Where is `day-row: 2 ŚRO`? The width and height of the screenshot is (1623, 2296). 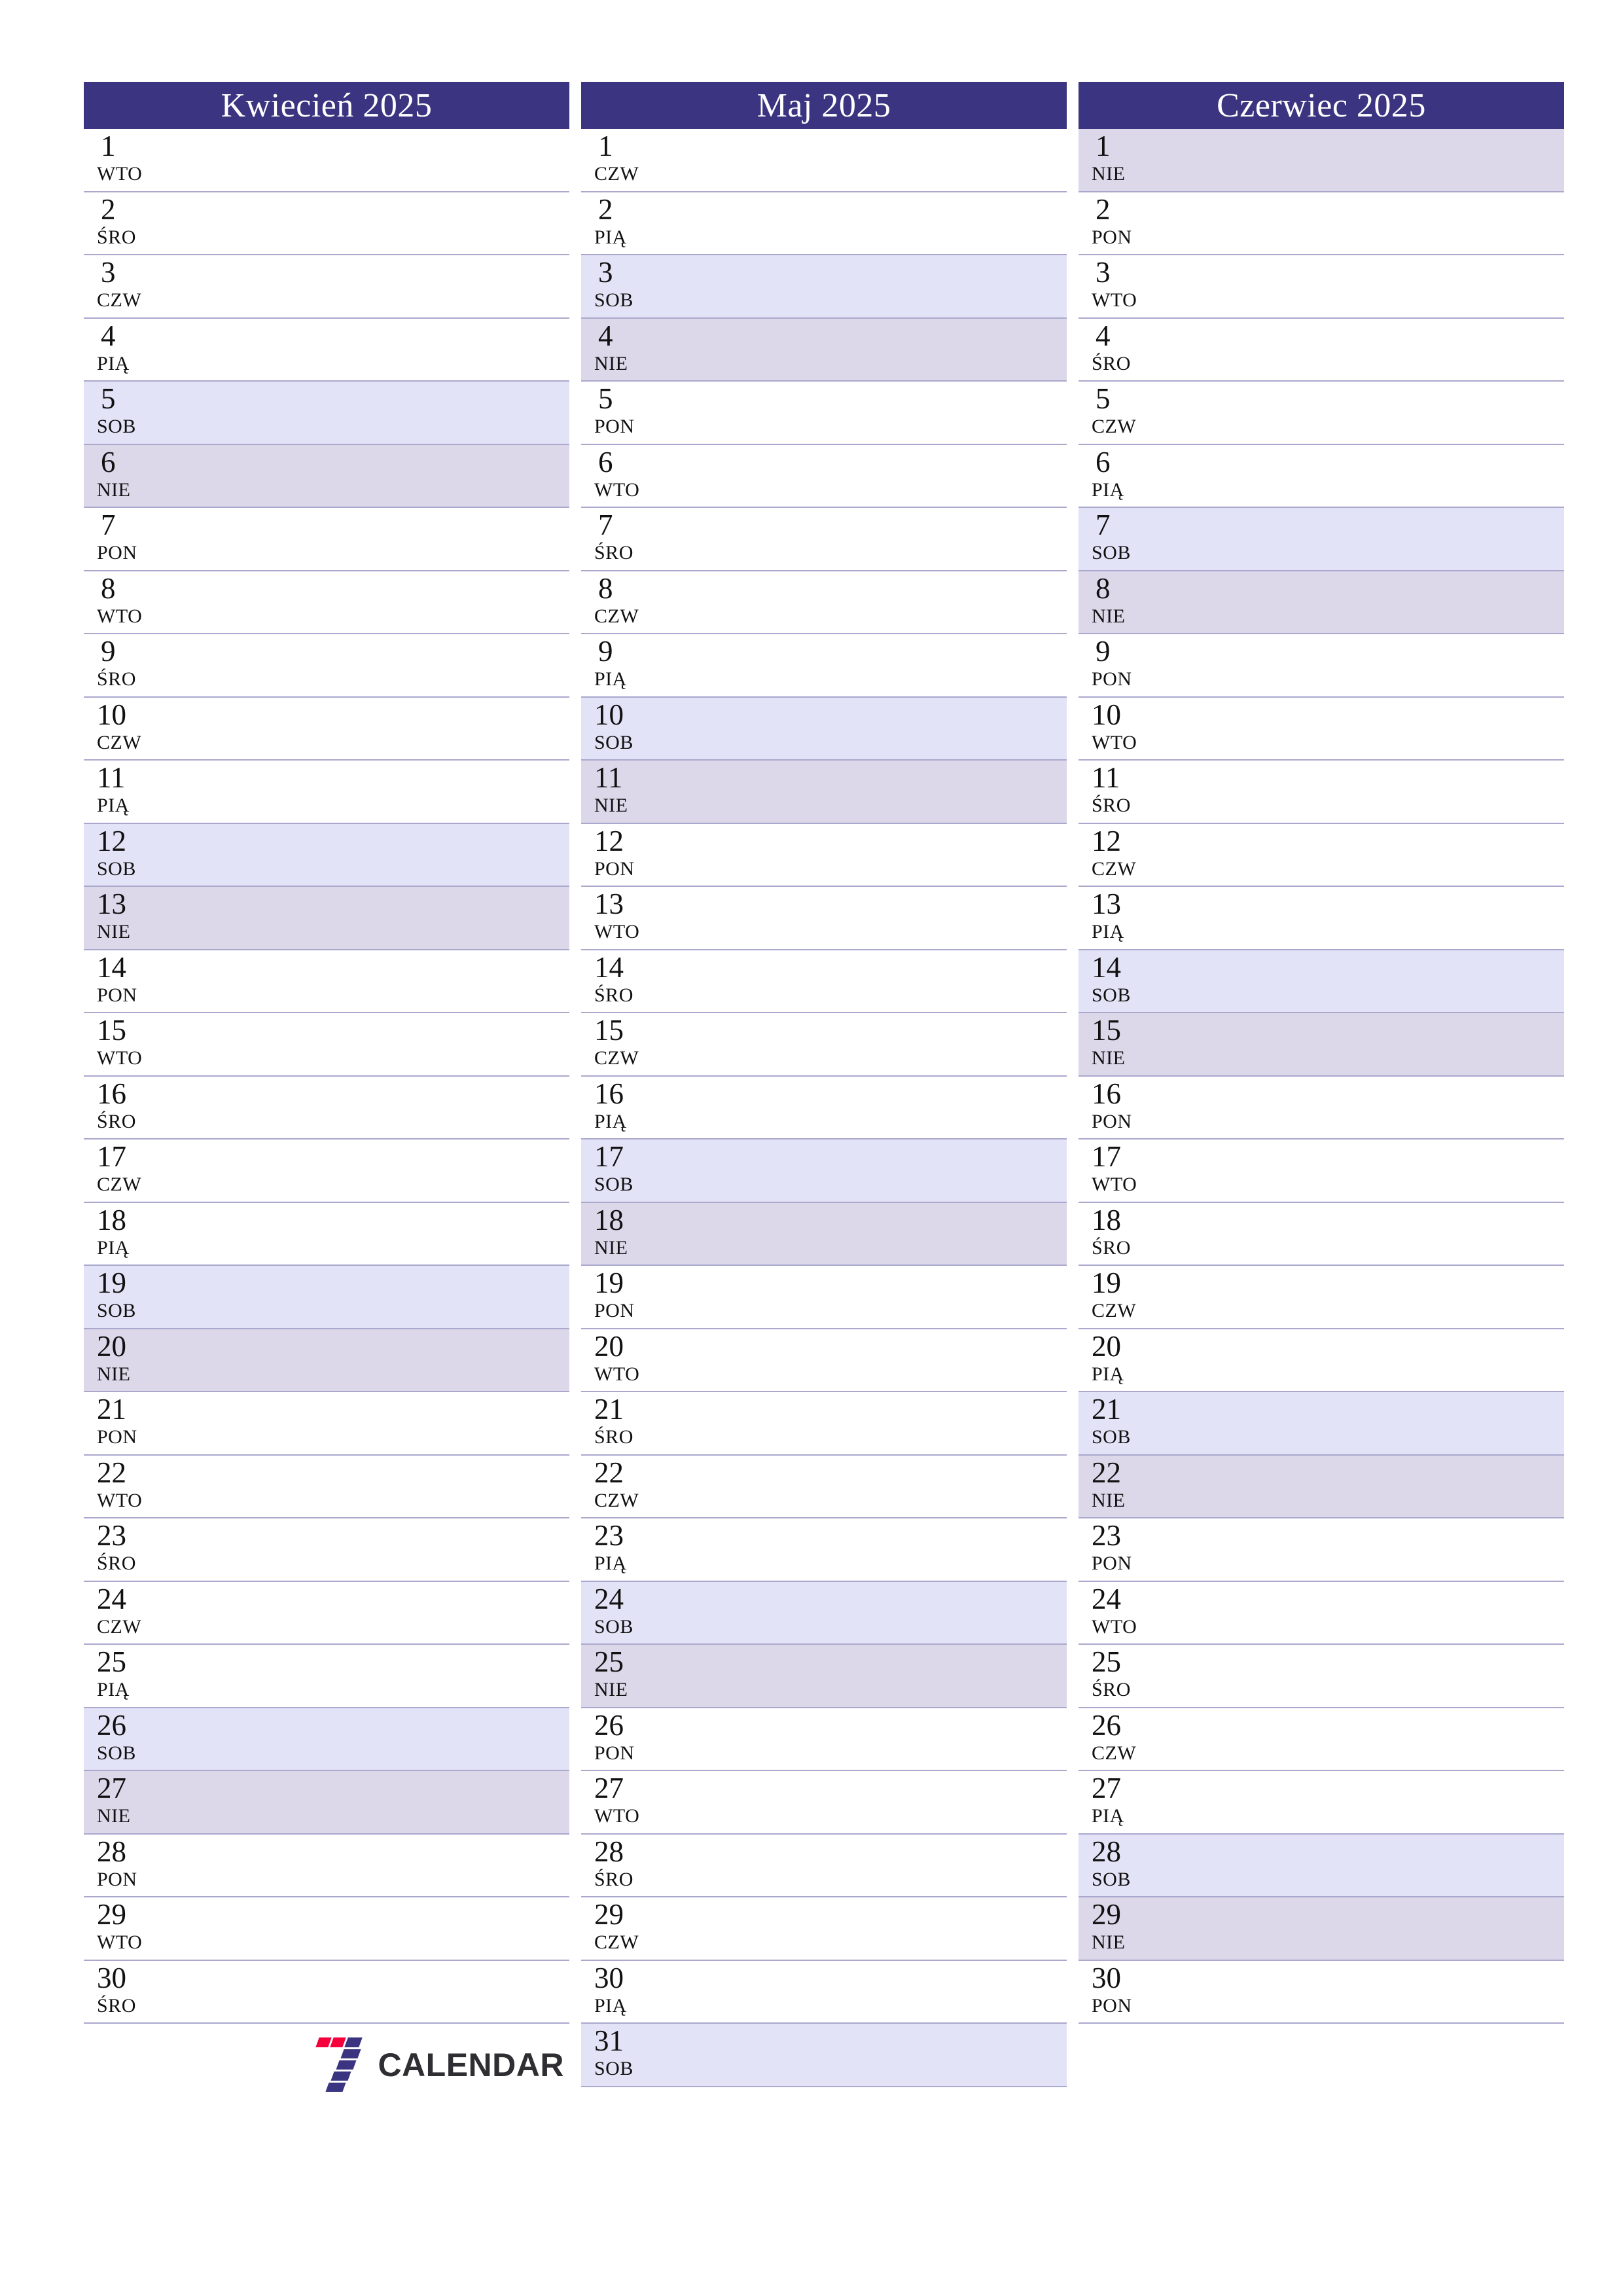 day-row: 2 ŚRO is located at coordinates (326, 223).